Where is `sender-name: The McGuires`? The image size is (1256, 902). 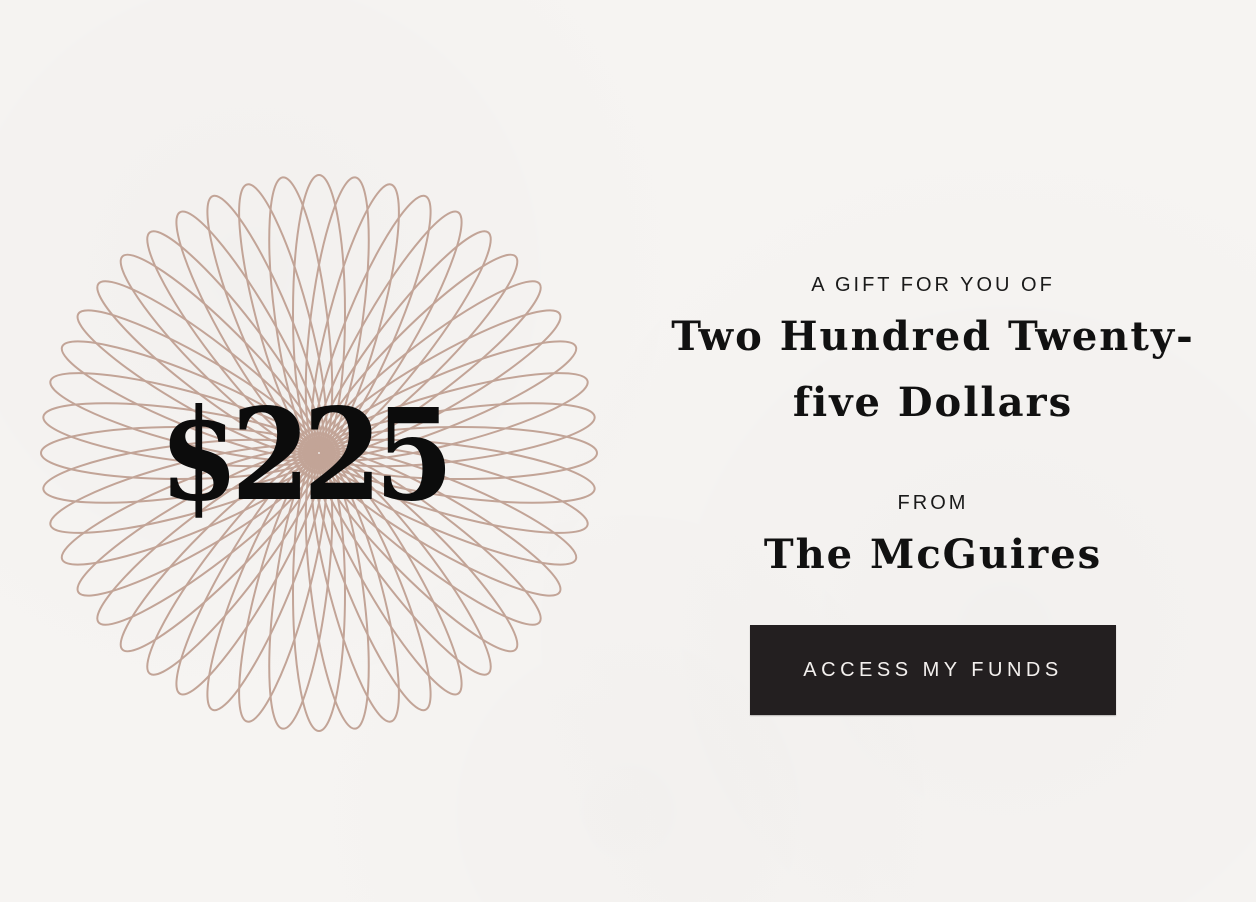
sender-name: The McGuires is located at coordinates (933, 554).